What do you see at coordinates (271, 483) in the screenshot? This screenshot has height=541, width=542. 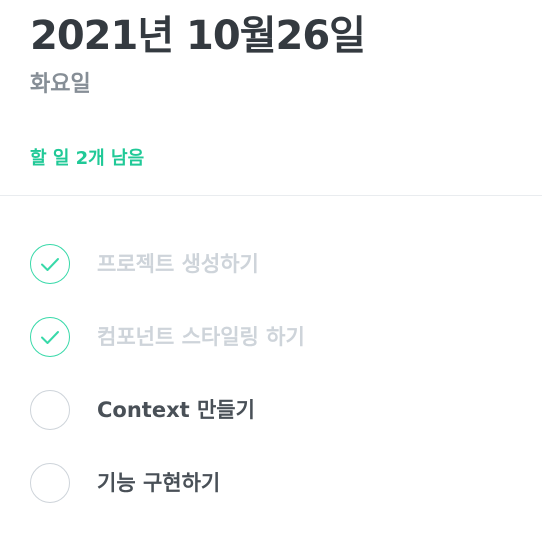 I see `todo-item: 기능 구현하기` at bounding box center [271, 483].